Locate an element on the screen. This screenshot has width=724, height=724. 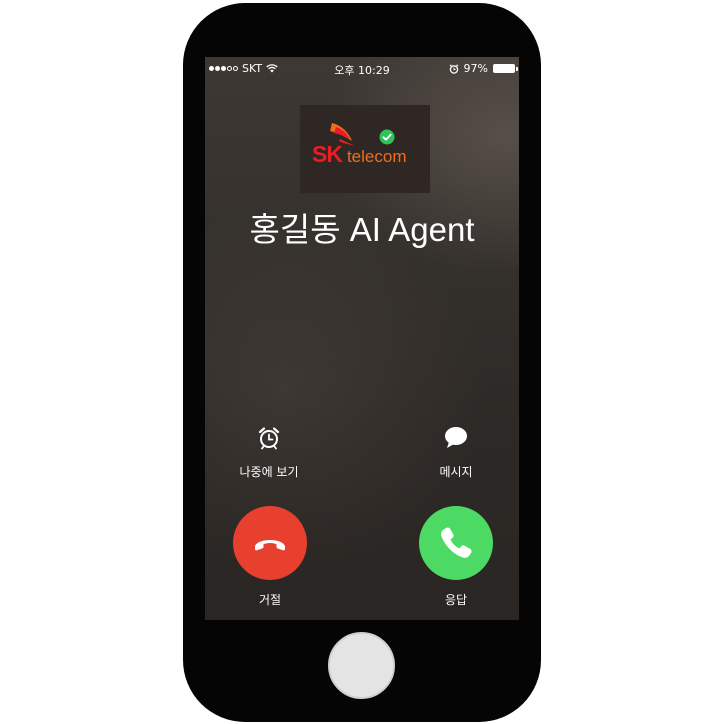
hang-up-phone-icon is located at coordinates (270, 545).